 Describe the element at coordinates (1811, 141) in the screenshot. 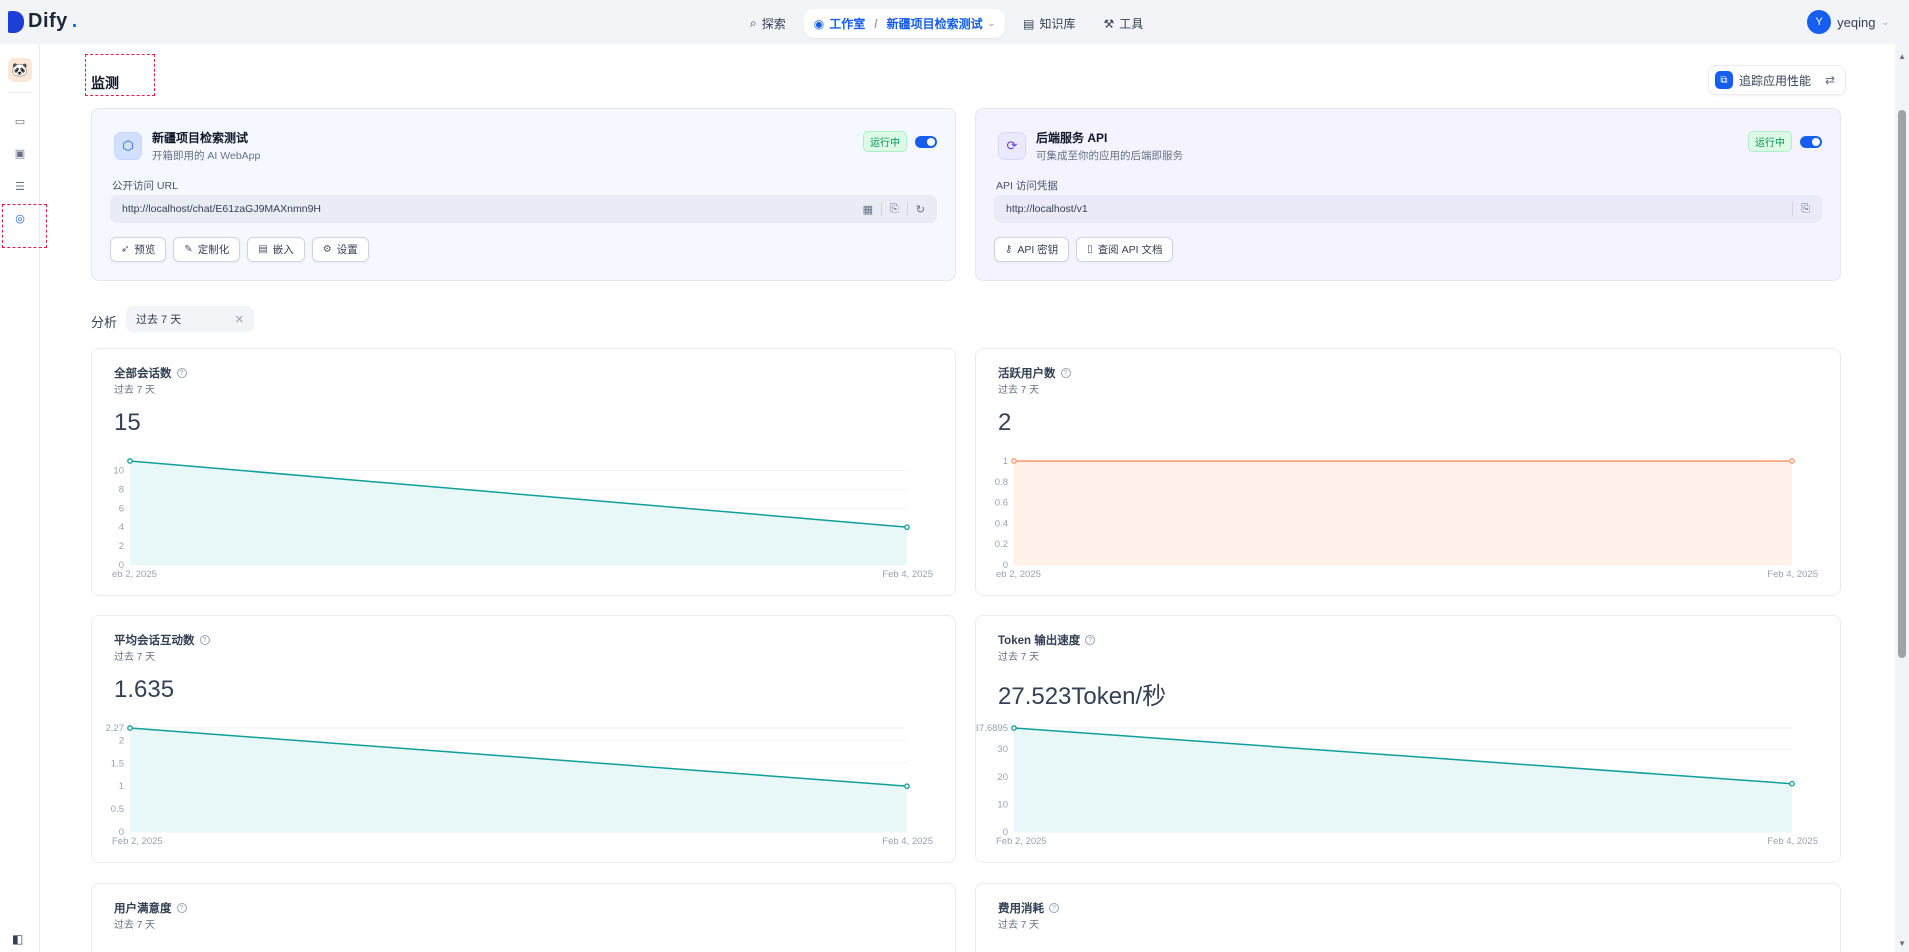

I see `api-enable-toggle` at that location.